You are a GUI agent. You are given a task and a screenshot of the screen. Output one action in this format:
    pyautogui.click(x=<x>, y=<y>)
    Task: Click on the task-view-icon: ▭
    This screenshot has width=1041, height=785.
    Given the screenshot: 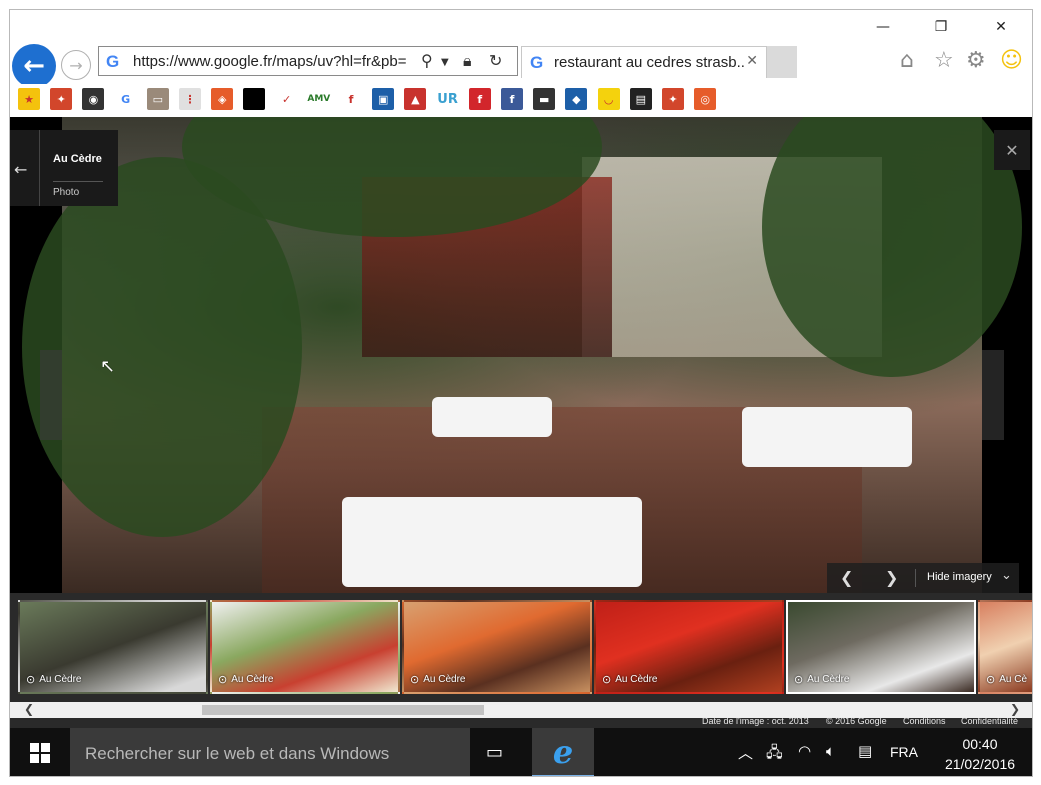 What is the action you would take?
    pyautogui.click(x=494, y=752)
    